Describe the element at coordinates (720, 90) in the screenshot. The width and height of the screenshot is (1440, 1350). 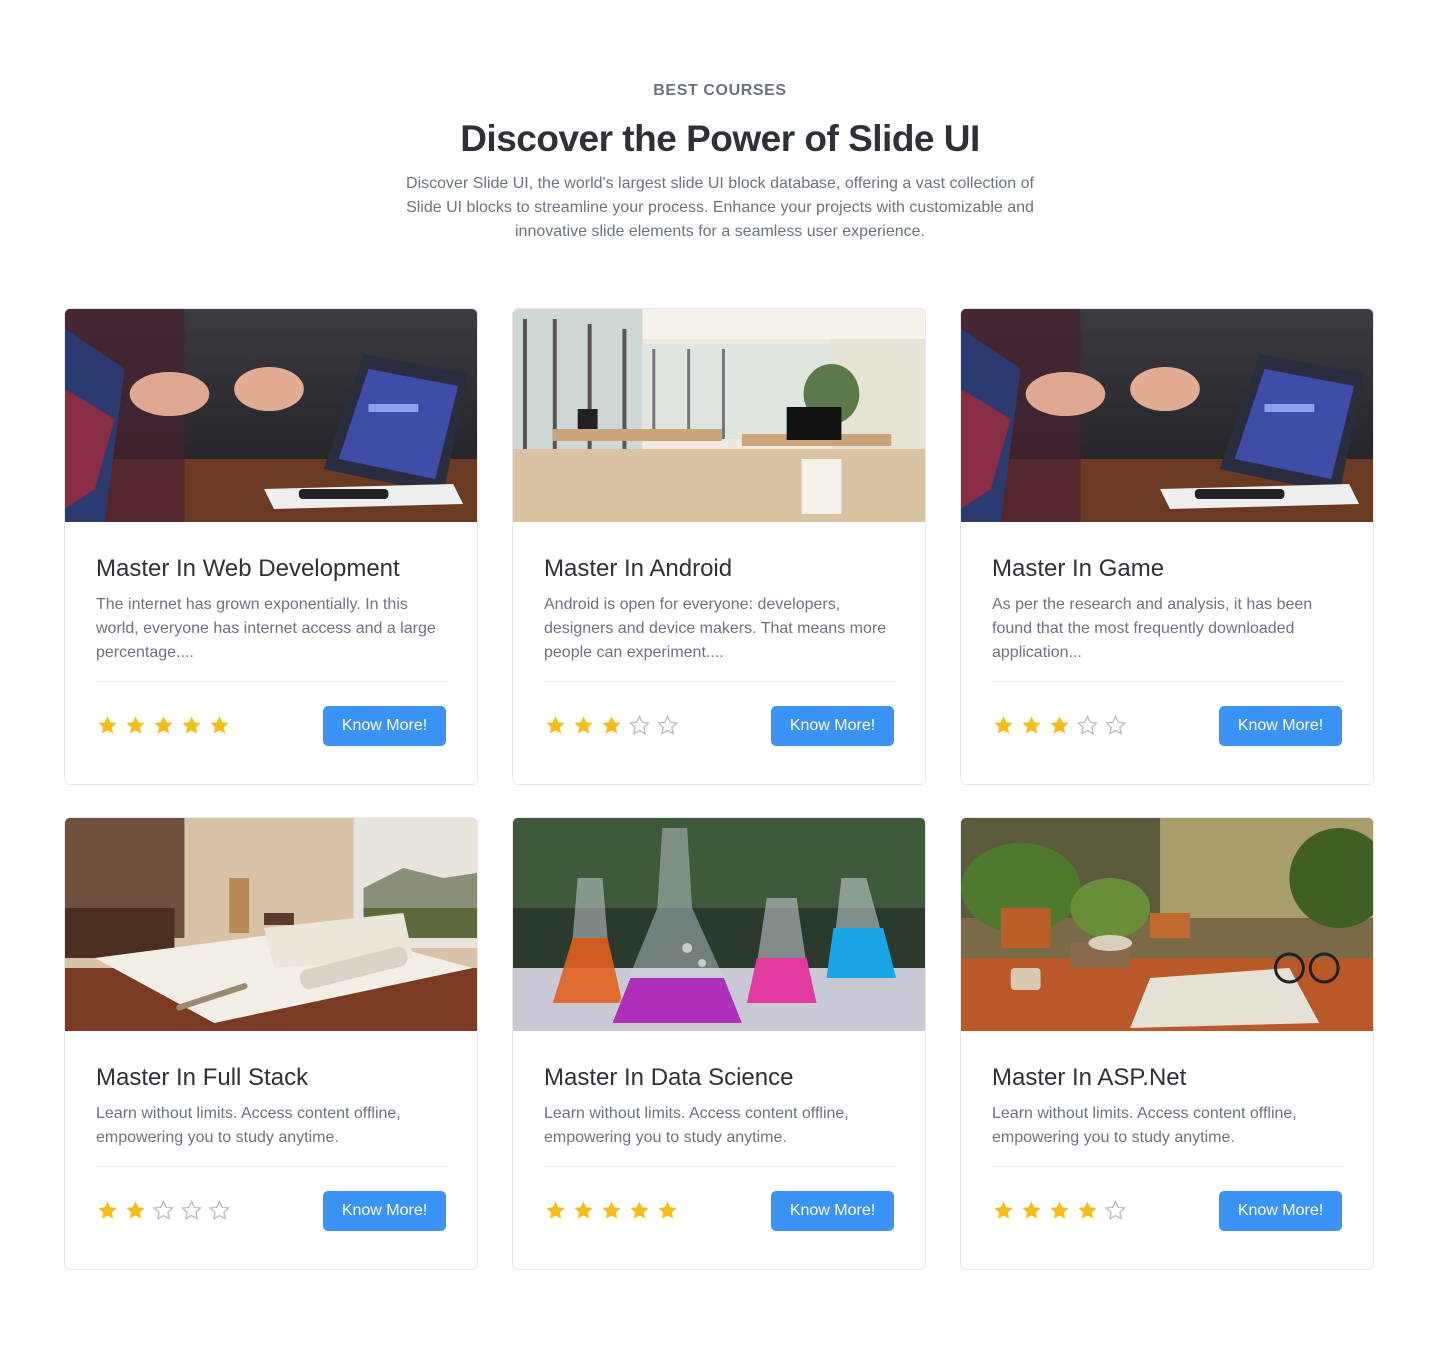
I see `section-eyebrow: BEST COURSES` at that location.